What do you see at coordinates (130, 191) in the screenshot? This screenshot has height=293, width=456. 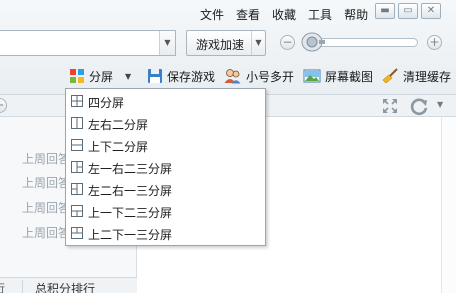 I see `split-menu-item-label: 左二右一三分屏` at bounding box center [130, 191].